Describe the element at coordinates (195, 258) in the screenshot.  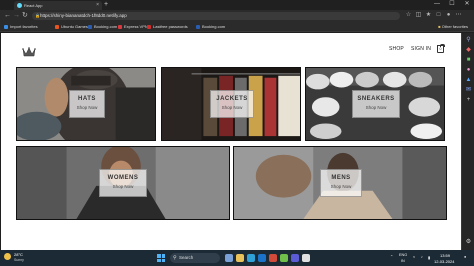
I see `taskbar-search: ⚲ Search` at that location.